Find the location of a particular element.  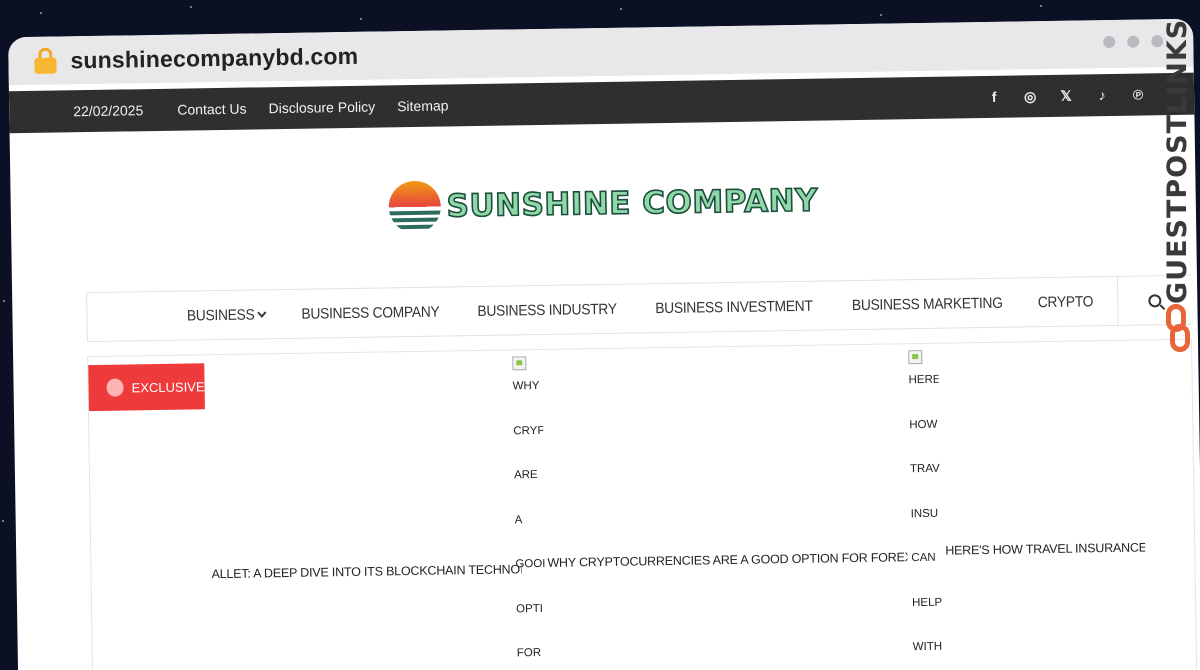

watermark-text: GUESTPOSTLINKS is located at coordinates (1177, 161).